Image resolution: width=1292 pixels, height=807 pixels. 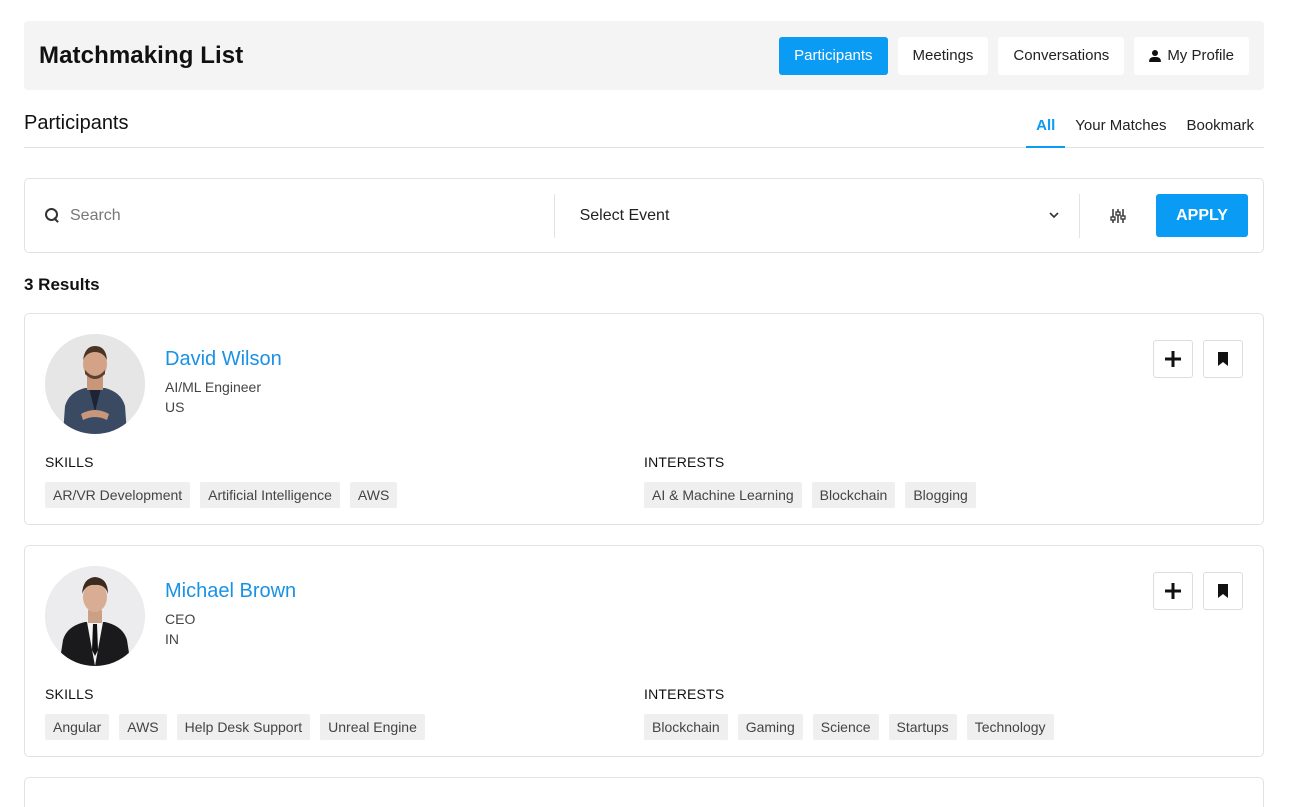 I want to click on filter-bar: Select Event APPLY, so click(x=644, y=215).